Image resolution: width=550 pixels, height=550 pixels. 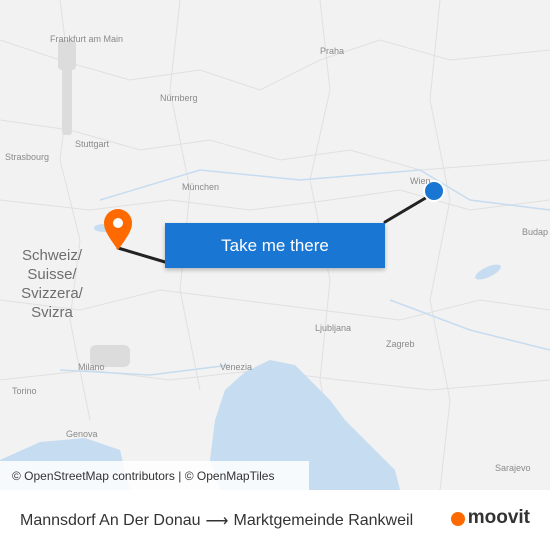 What do you see at coordinates (400, 344) in the screenshot?
I see `city-label-zagreb: Zagreb` at bounding box center [400, 344].